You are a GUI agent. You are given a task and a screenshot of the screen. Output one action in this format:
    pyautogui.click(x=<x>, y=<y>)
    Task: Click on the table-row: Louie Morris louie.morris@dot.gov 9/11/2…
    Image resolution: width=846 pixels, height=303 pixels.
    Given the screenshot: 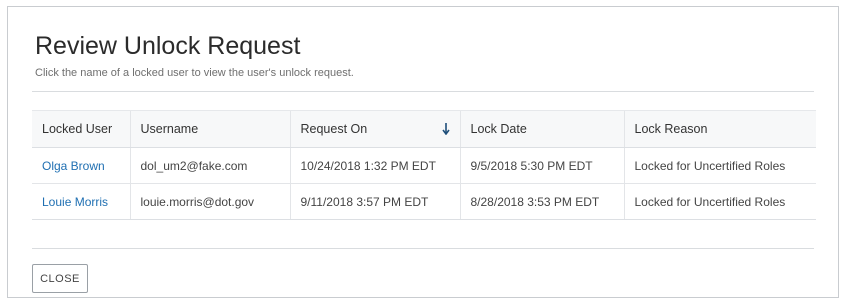 What is the action you would take?
    pyautogui.click(x=424, y=201)
    